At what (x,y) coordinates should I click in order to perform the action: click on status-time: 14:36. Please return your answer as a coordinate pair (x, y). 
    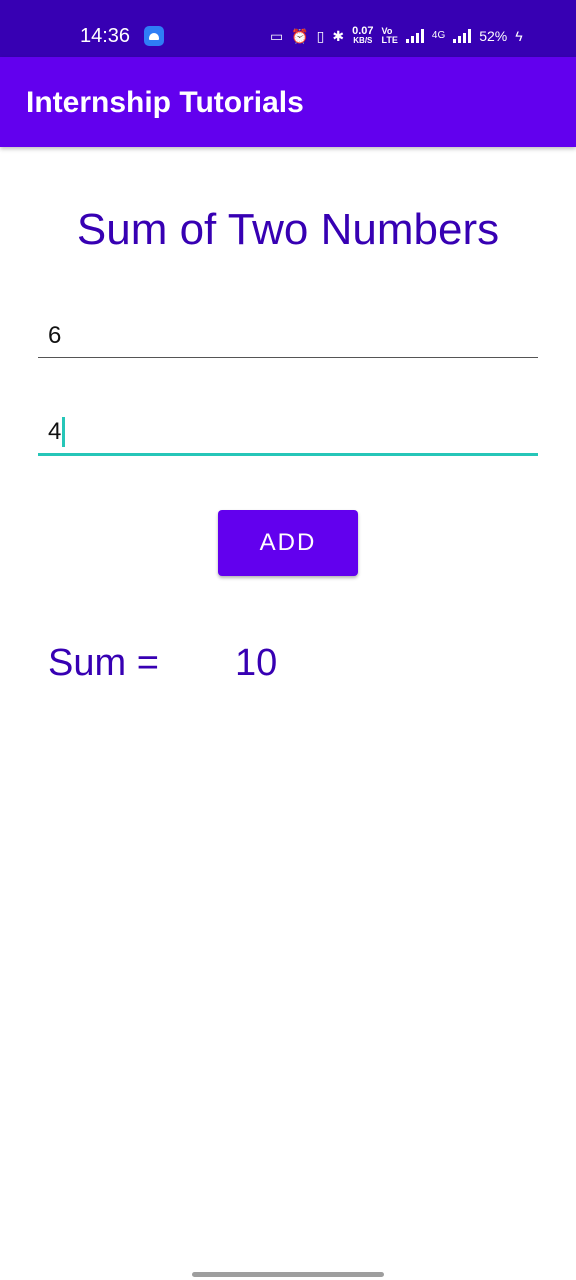
    Looking at the image, I should click on (105, 36).